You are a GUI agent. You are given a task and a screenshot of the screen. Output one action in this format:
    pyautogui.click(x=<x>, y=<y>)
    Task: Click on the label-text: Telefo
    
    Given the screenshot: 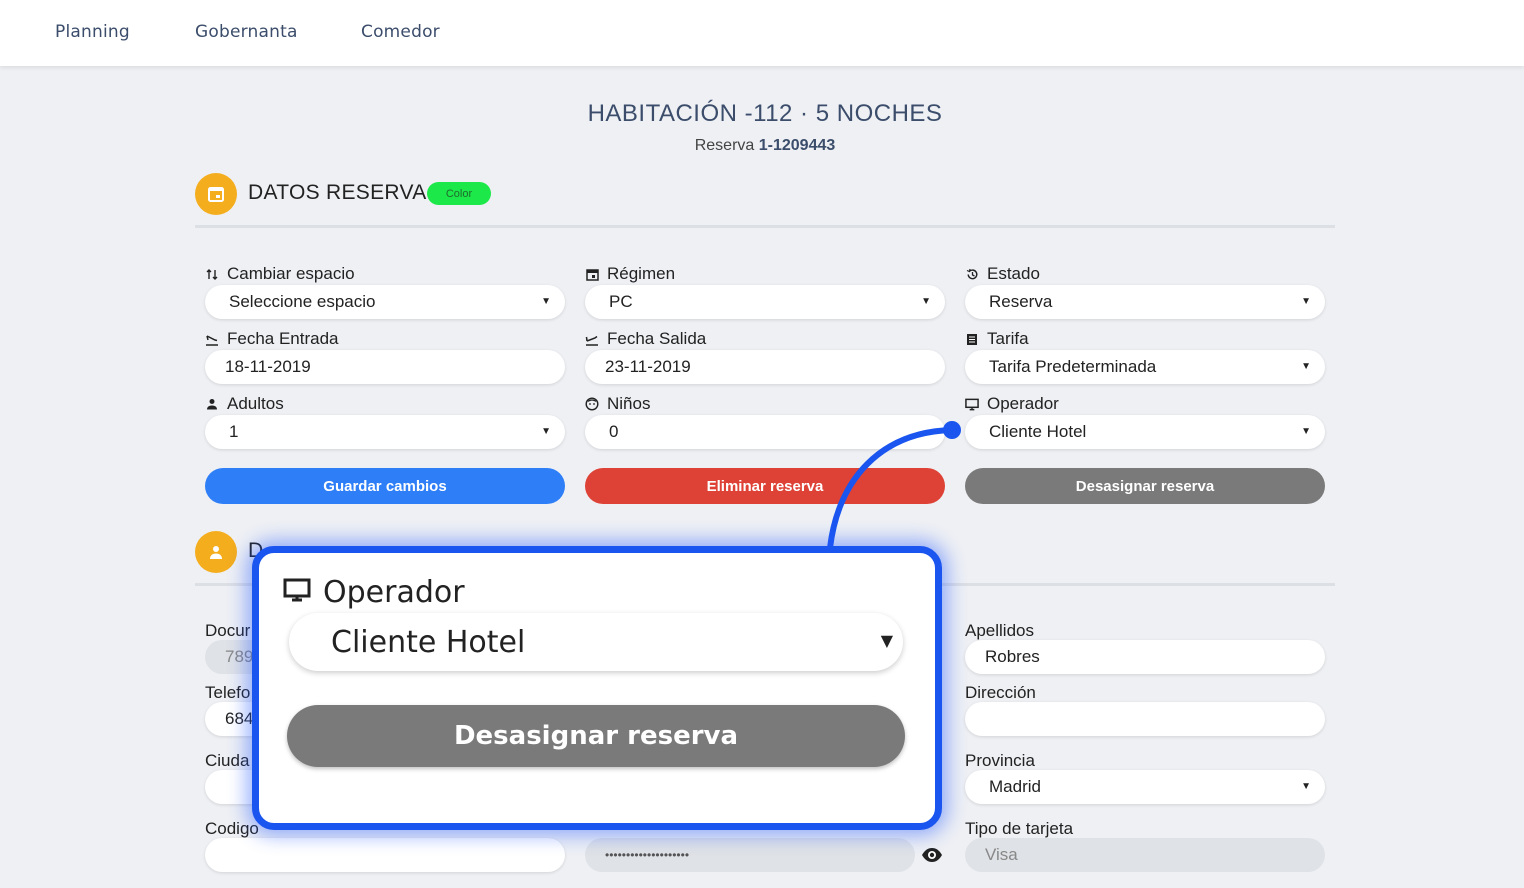 What is the action you would take?
    pyautogui.click(x=228, y=692)
    